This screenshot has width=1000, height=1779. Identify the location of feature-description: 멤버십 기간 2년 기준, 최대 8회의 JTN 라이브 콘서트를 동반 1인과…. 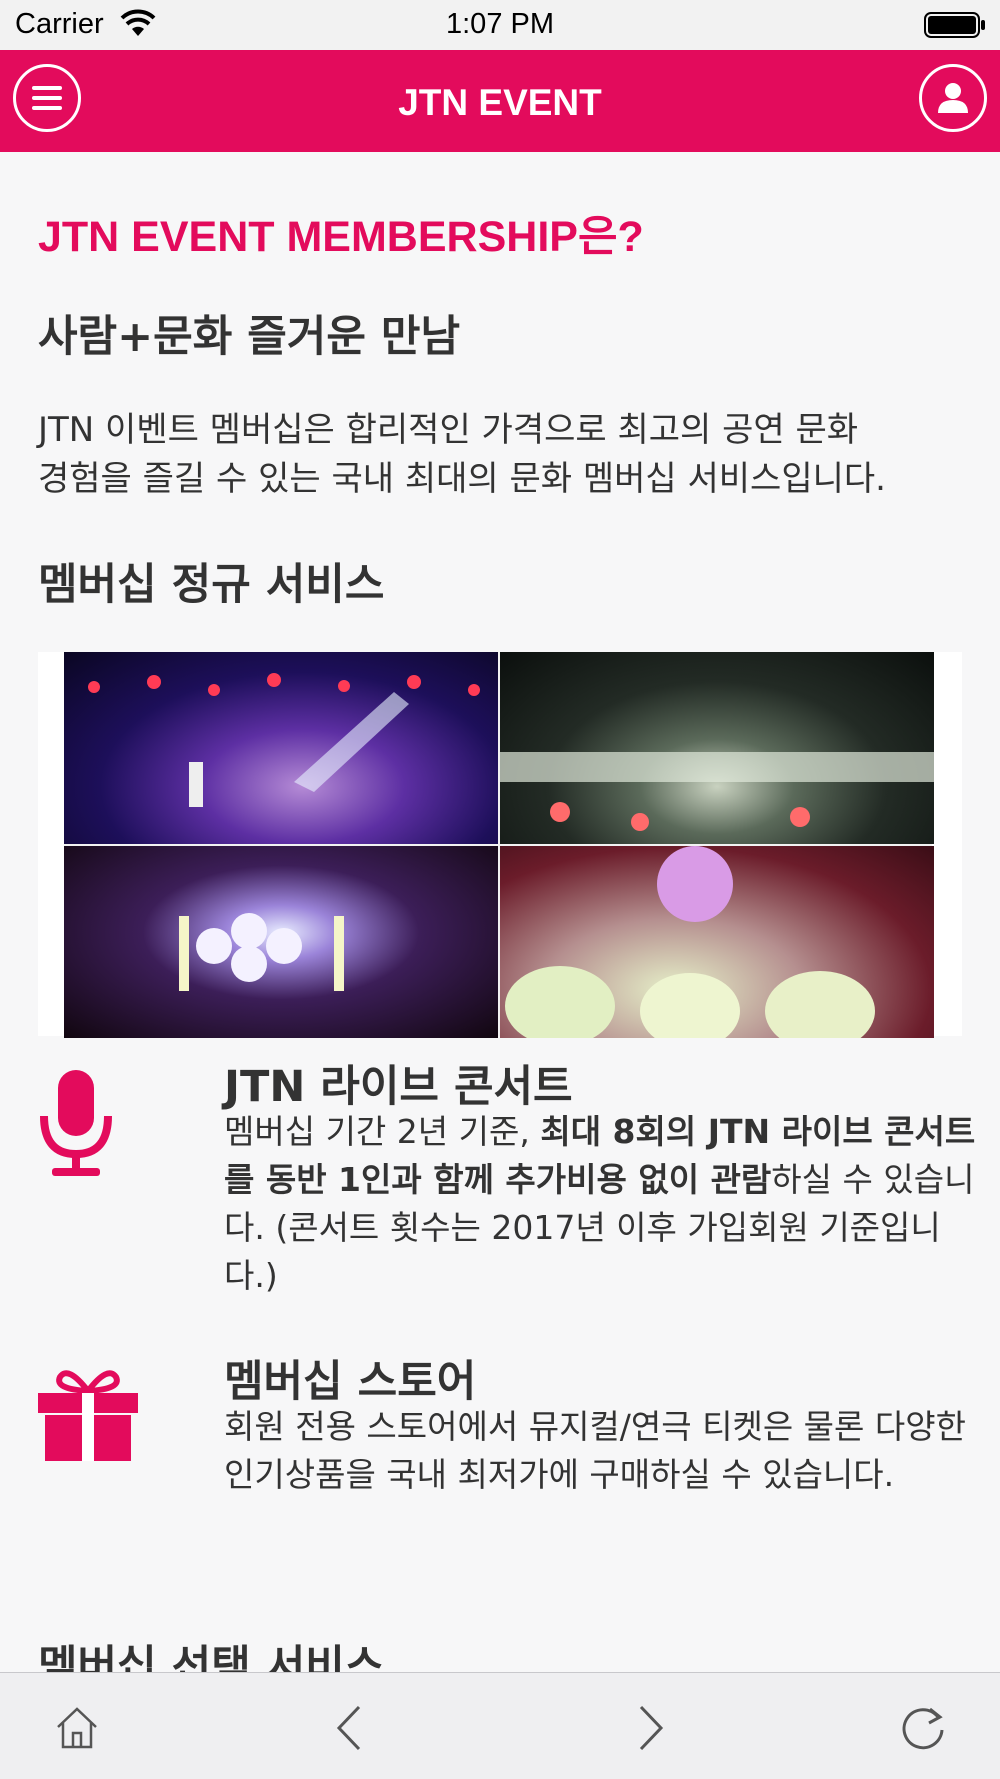
(609, 1204).